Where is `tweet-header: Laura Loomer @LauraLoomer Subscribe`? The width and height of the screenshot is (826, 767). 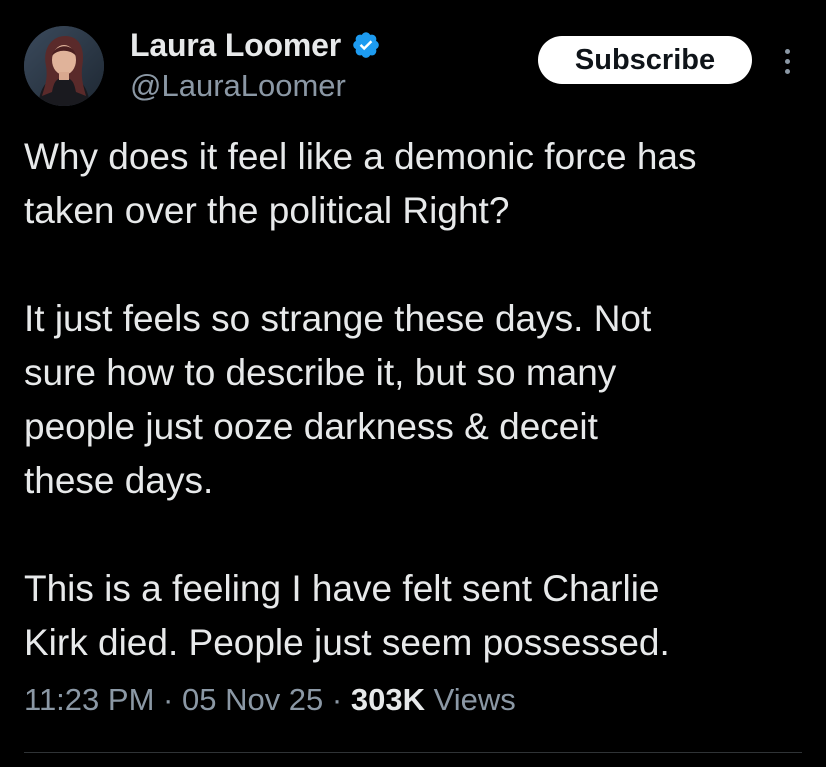
tweet-header: Laura Loomer @LauraLoomer Subscribe is located at coordinates (413, 67).